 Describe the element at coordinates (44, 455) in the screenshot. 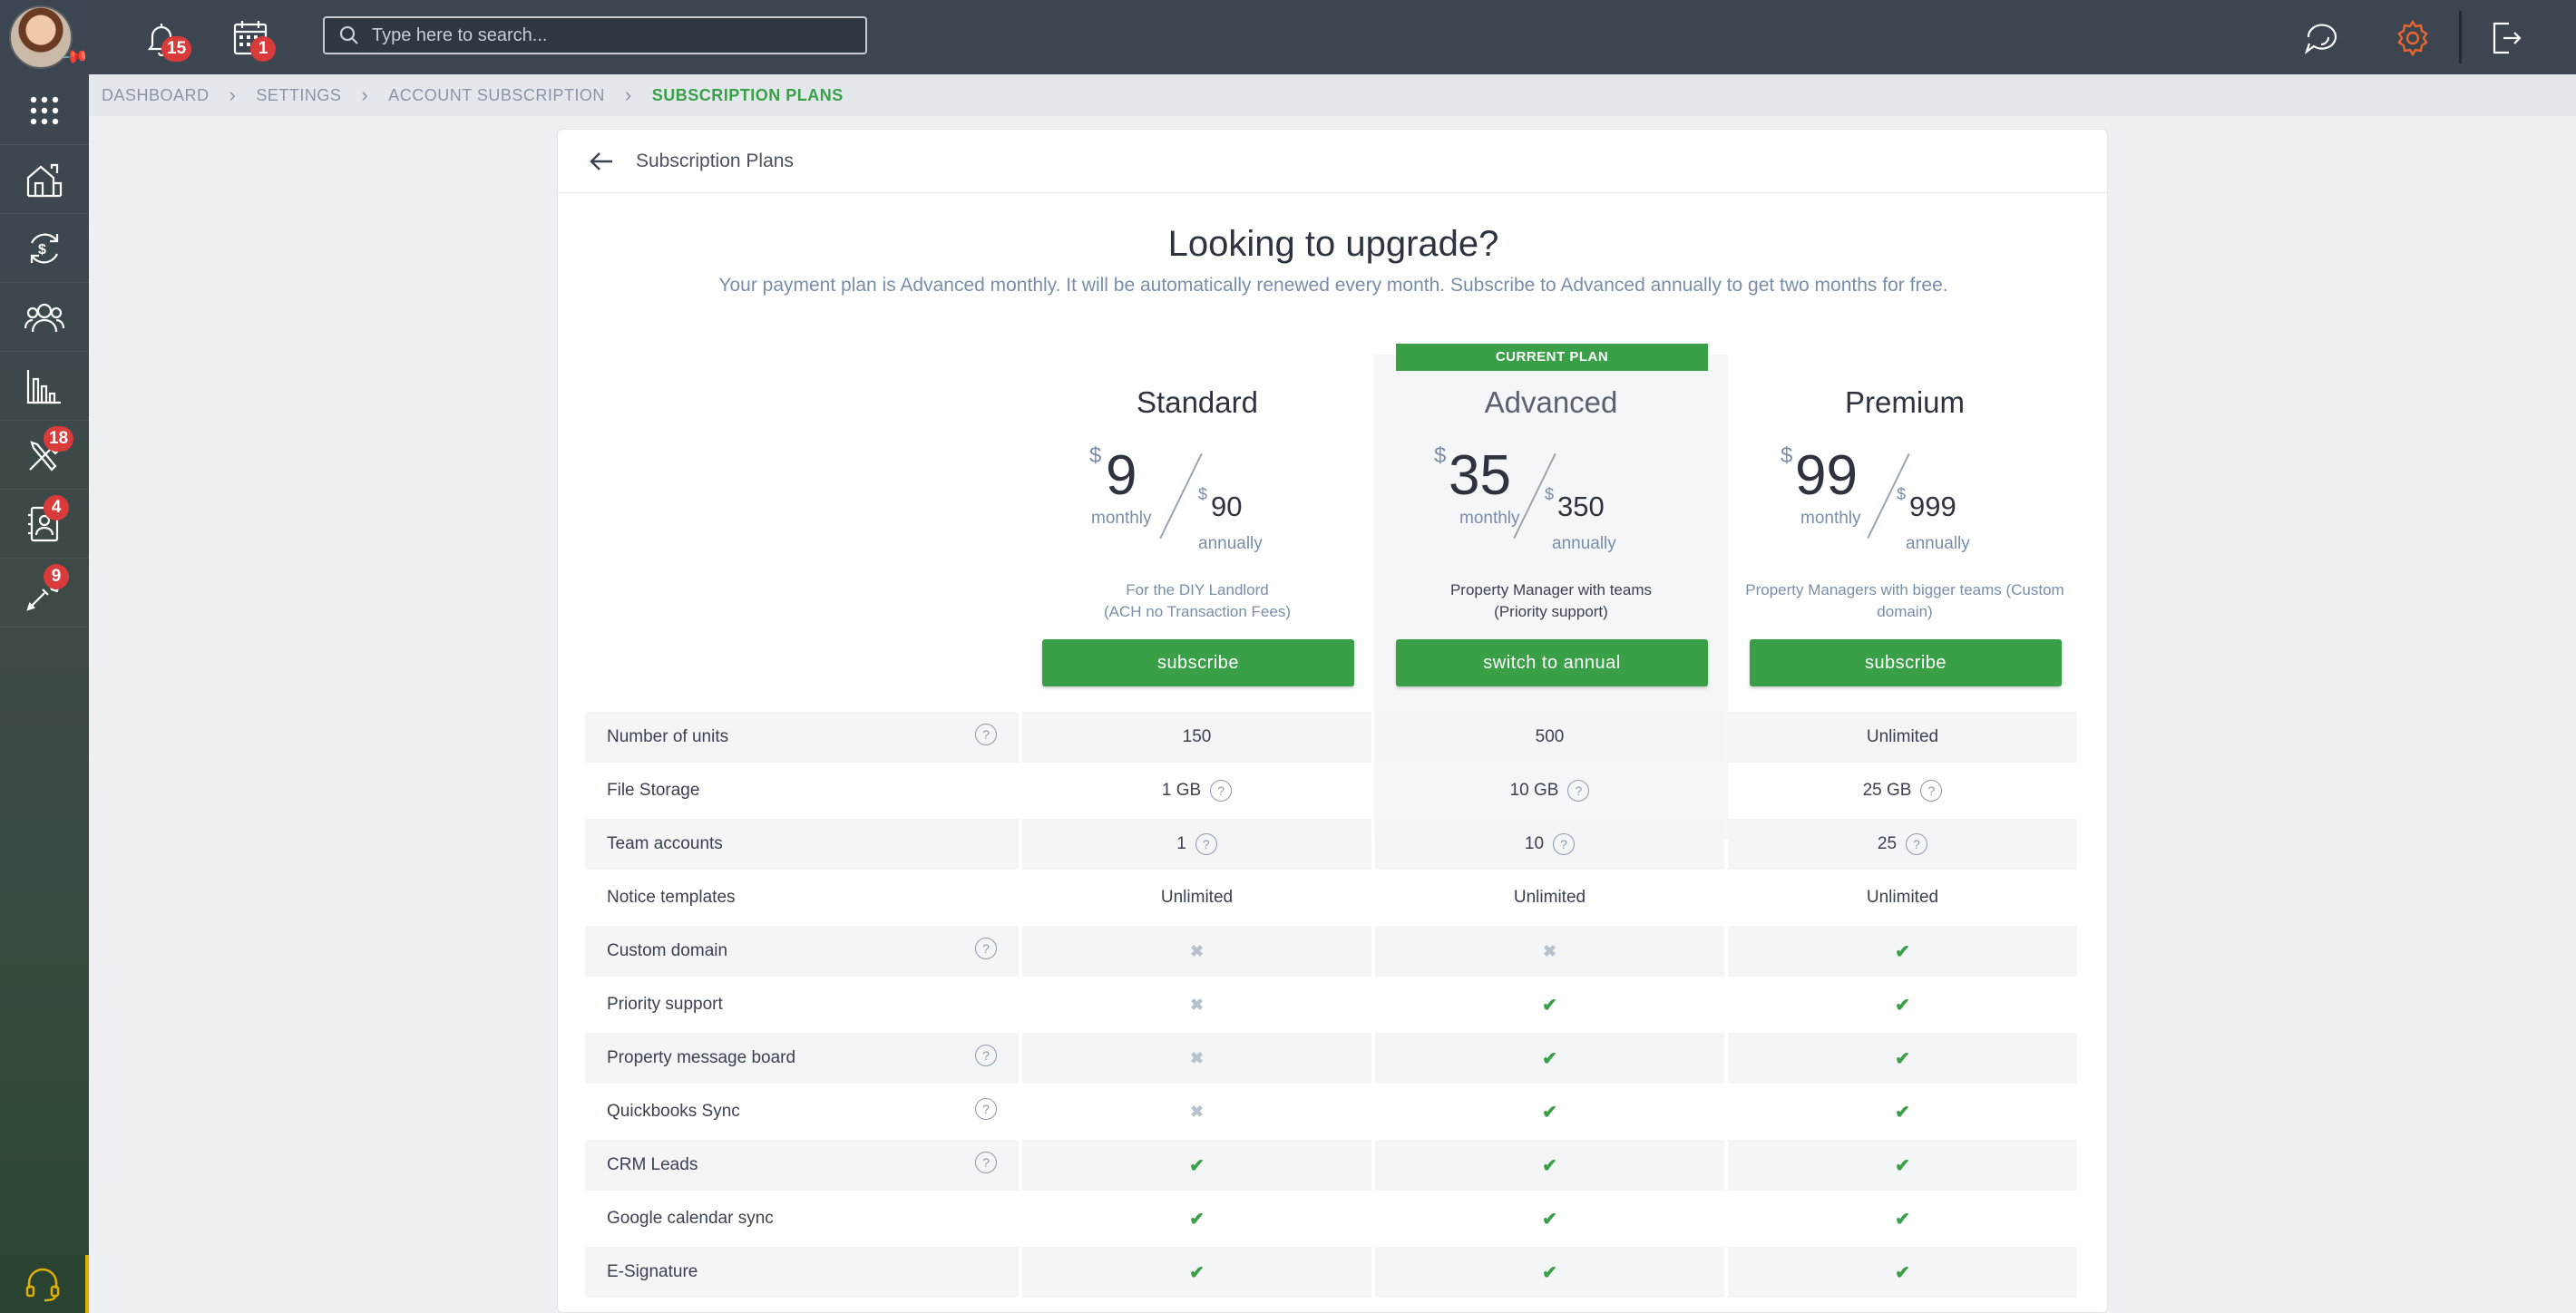

I see `sidebar-item-maintenance: 18` at that location.